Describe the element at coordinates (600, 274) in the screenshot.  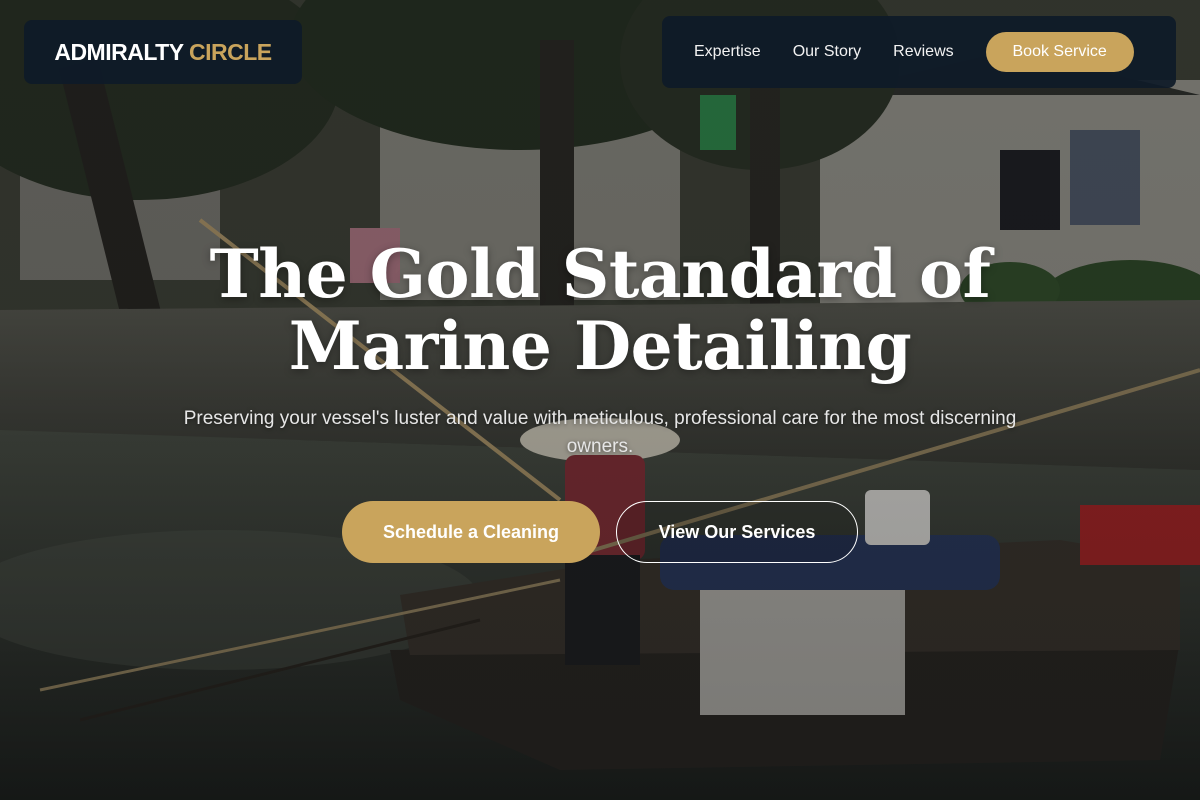
I see `hero-headline-line1: The Gold Standard of` at that location.